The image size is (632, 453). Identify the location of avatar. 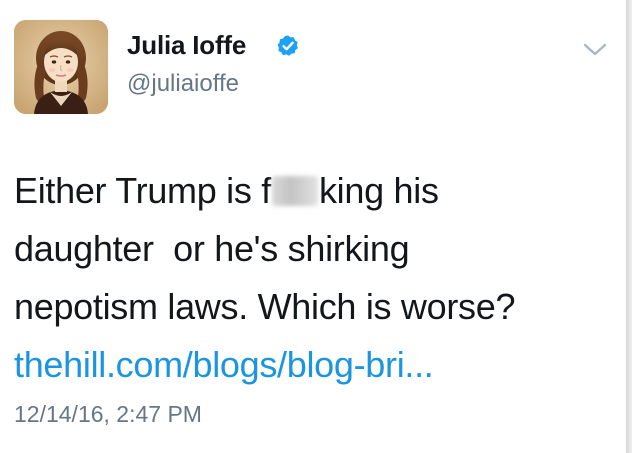
(61, 67).